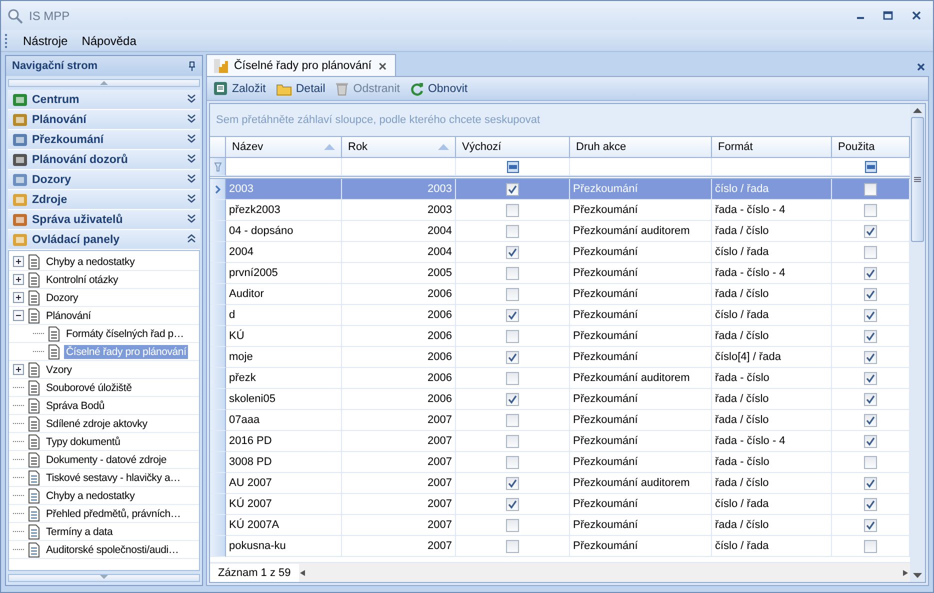 This screenshot has height=593, width=934. What do you see at coordinates (641, 147) in the screenshot?
I see `column-header: Druh akce` at bounding box center [641, 147].